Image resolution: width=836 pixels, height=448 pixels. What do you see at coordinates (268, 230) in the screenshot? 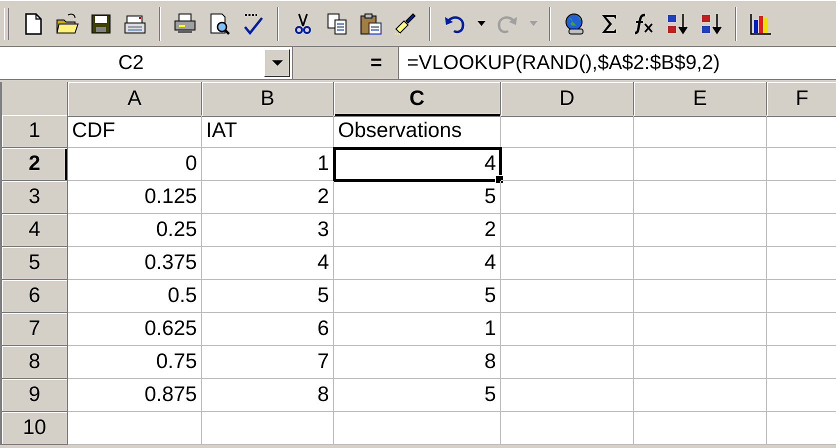
I see `table-cell: 3` at bounding box center [268, 230].